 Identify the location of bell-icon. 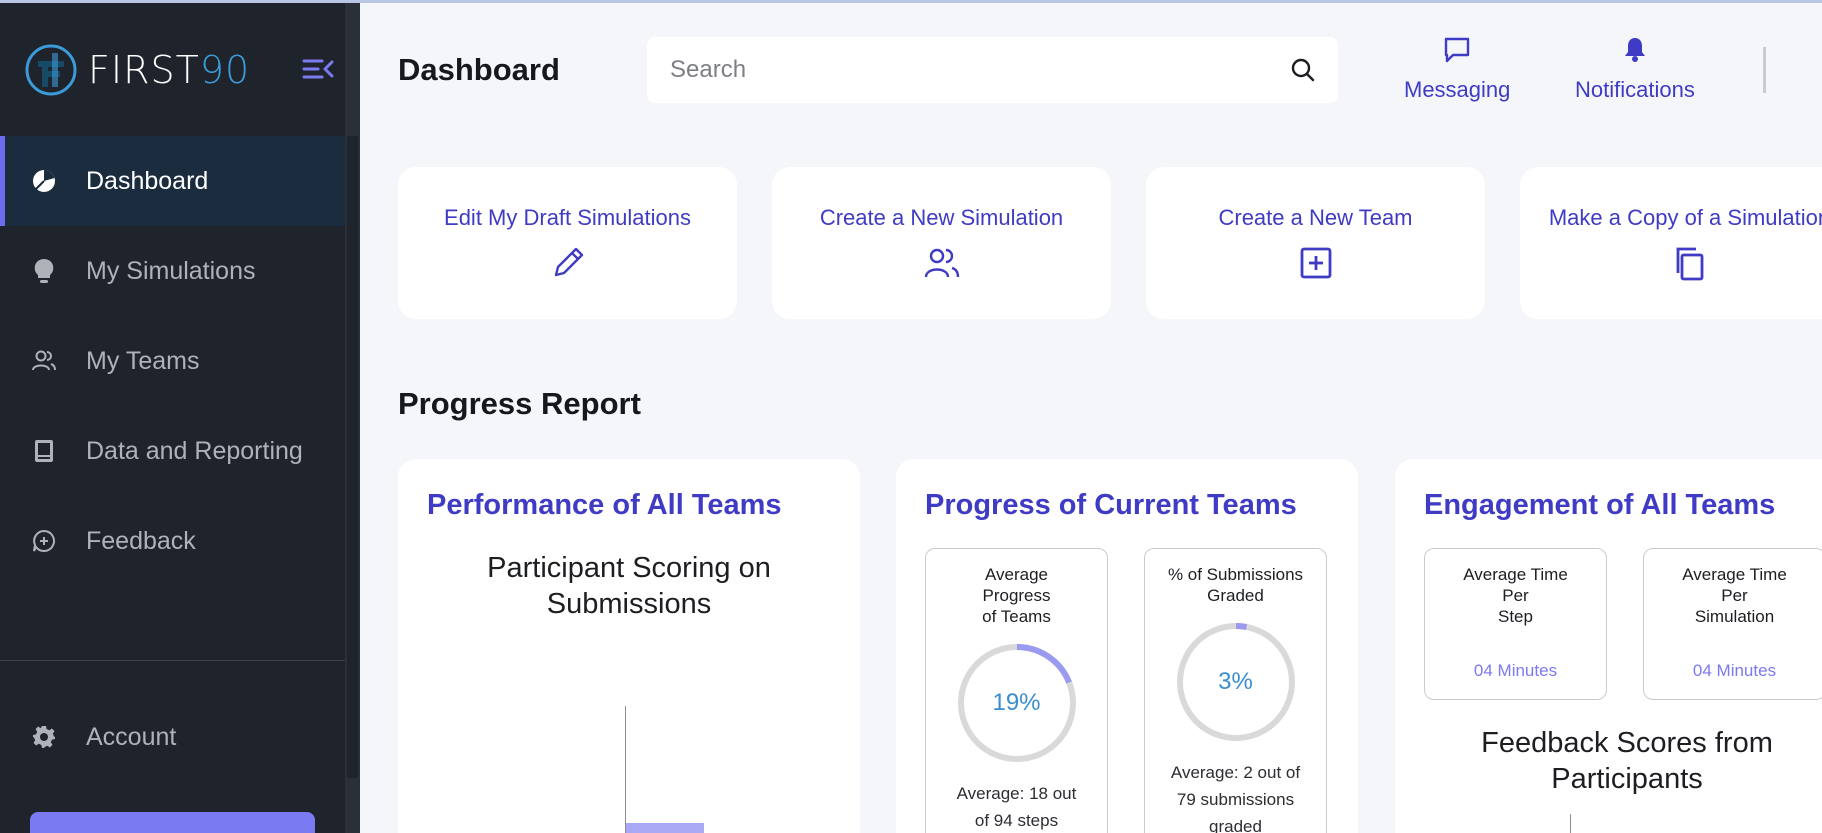
(1635, 52).